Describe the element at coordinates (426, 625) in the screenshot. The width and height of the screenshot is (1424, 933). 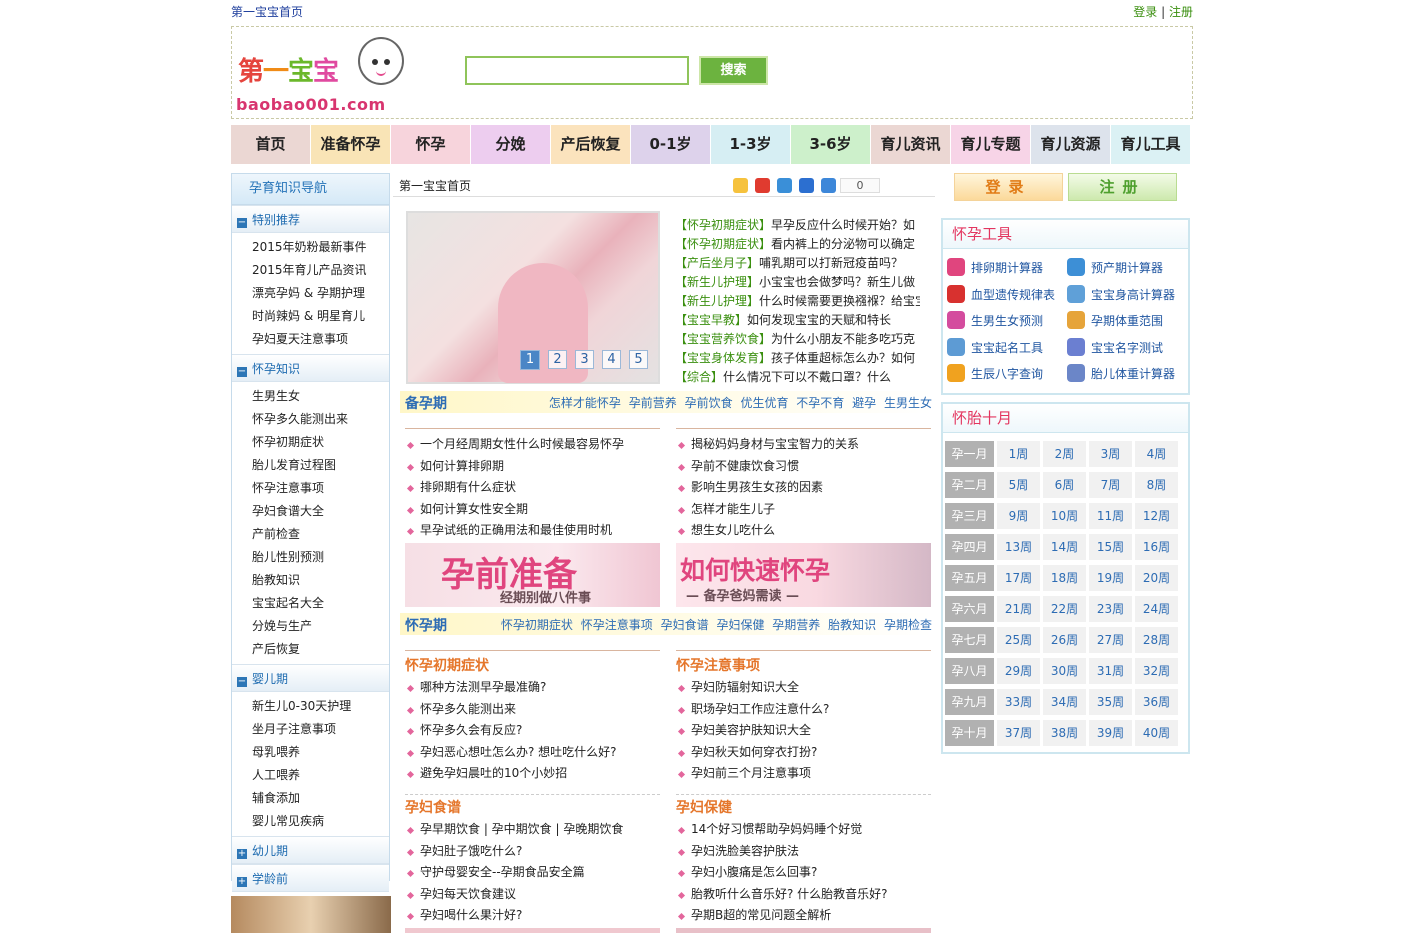
I see `section-title: 怀孕期` at that location.